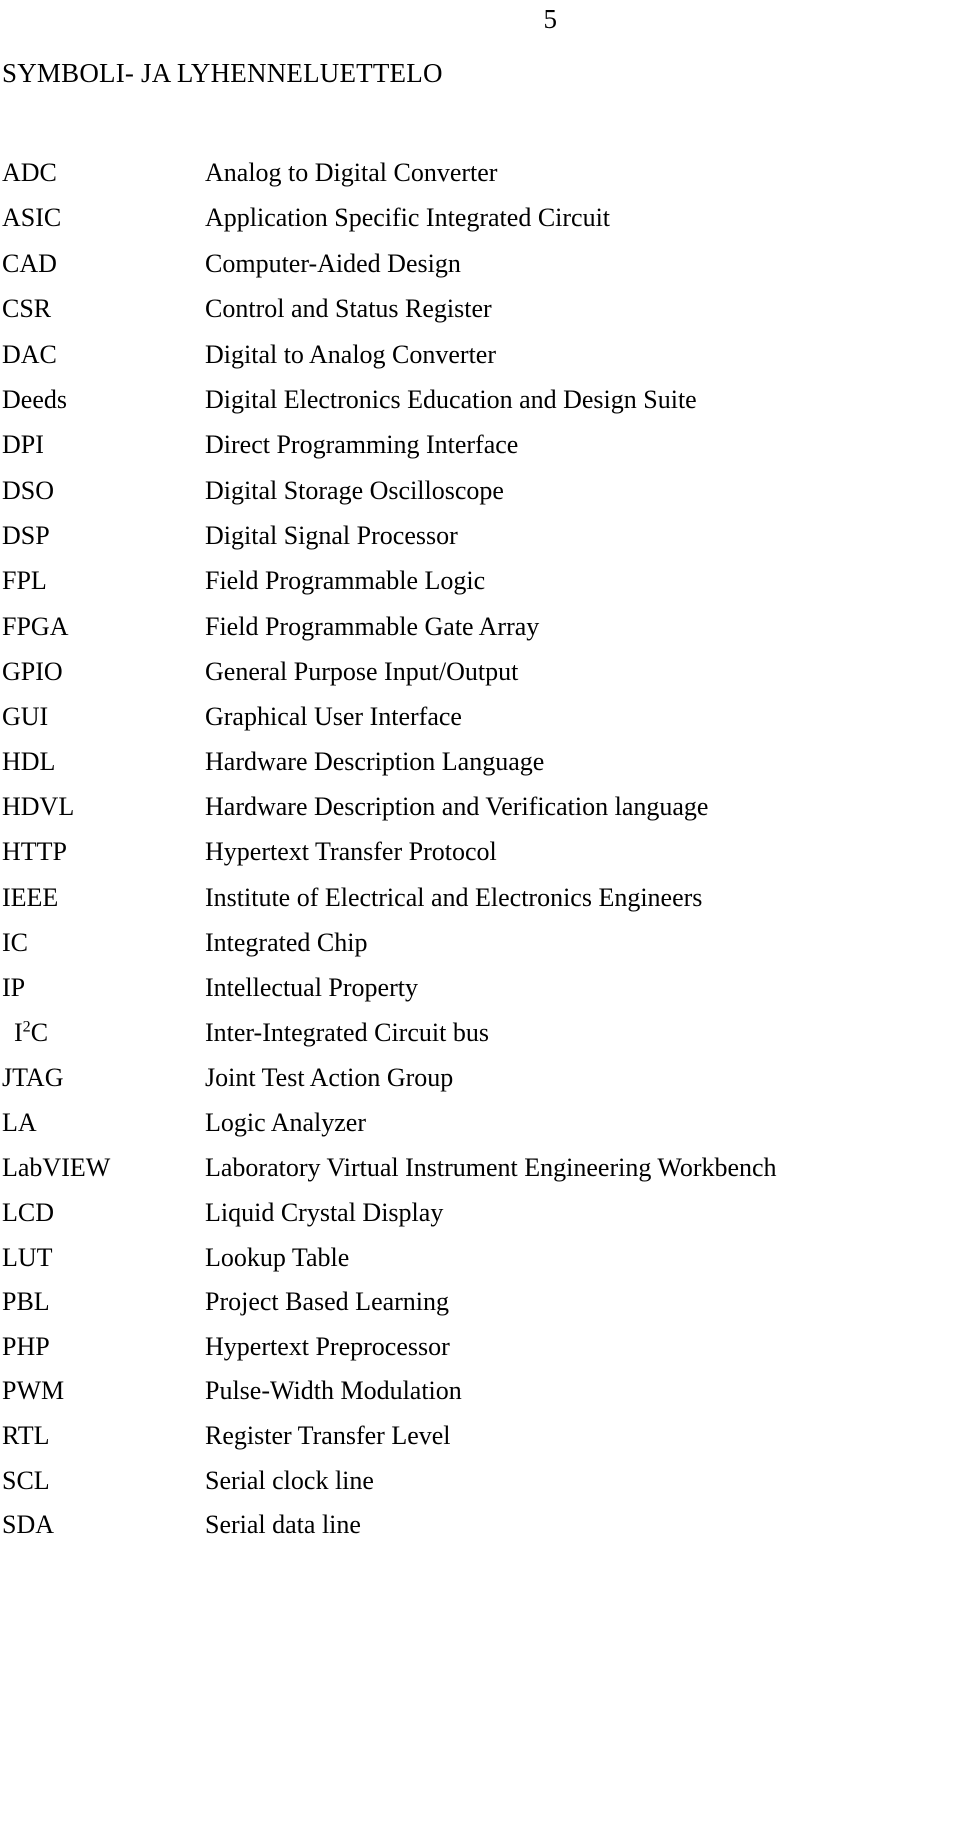  Describe the element at coordinates (311, 987) in the screenshot. I see `abbreviation-definition: Intellectual Property` at that location.